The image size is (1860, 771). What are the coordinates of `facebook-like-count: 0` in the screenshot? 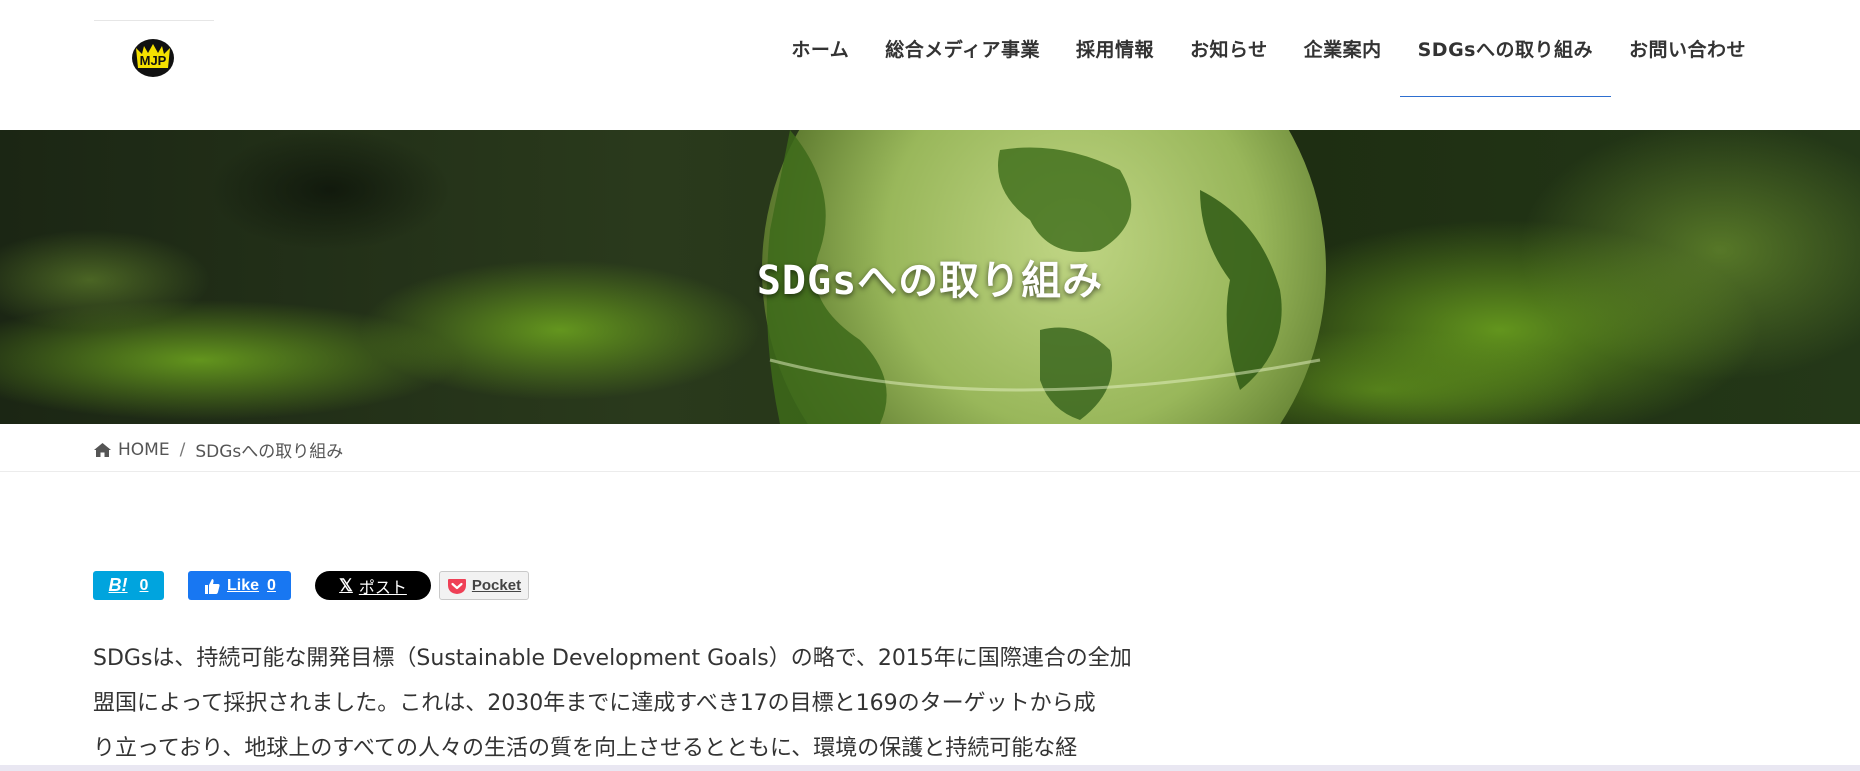 It's located at (271, 585).